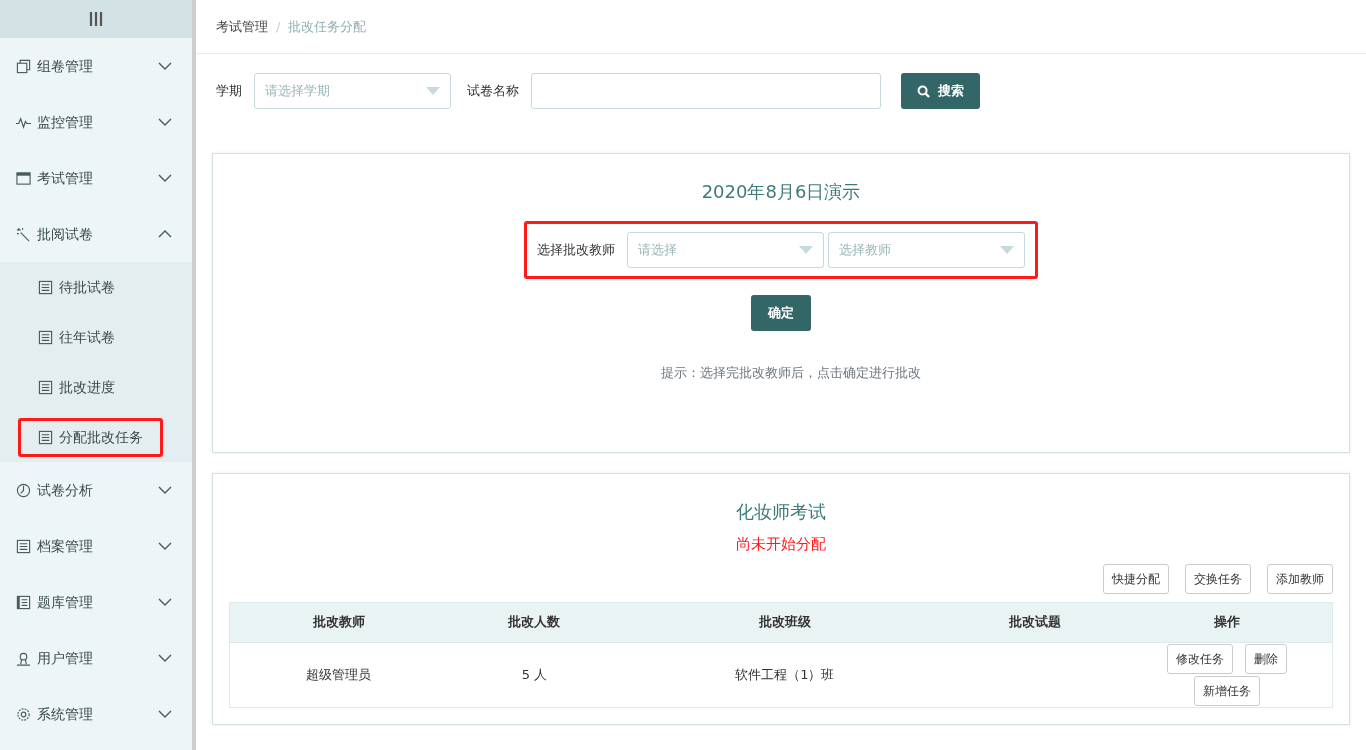 Image resolution: width=1366 pixels, height=750 pixels. What do you see at coordinates (493, 91) in the screenshot?
I see `field-label: 试卷名称` at bounding box center [493, 91].